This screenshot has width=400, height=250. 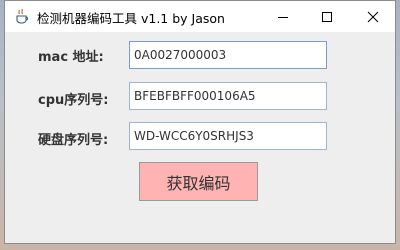 What do you see at coordinates (71, 57) in the screenshot?
I see `mac-address-label: mac 地址:` at bounding box center [71, 57].